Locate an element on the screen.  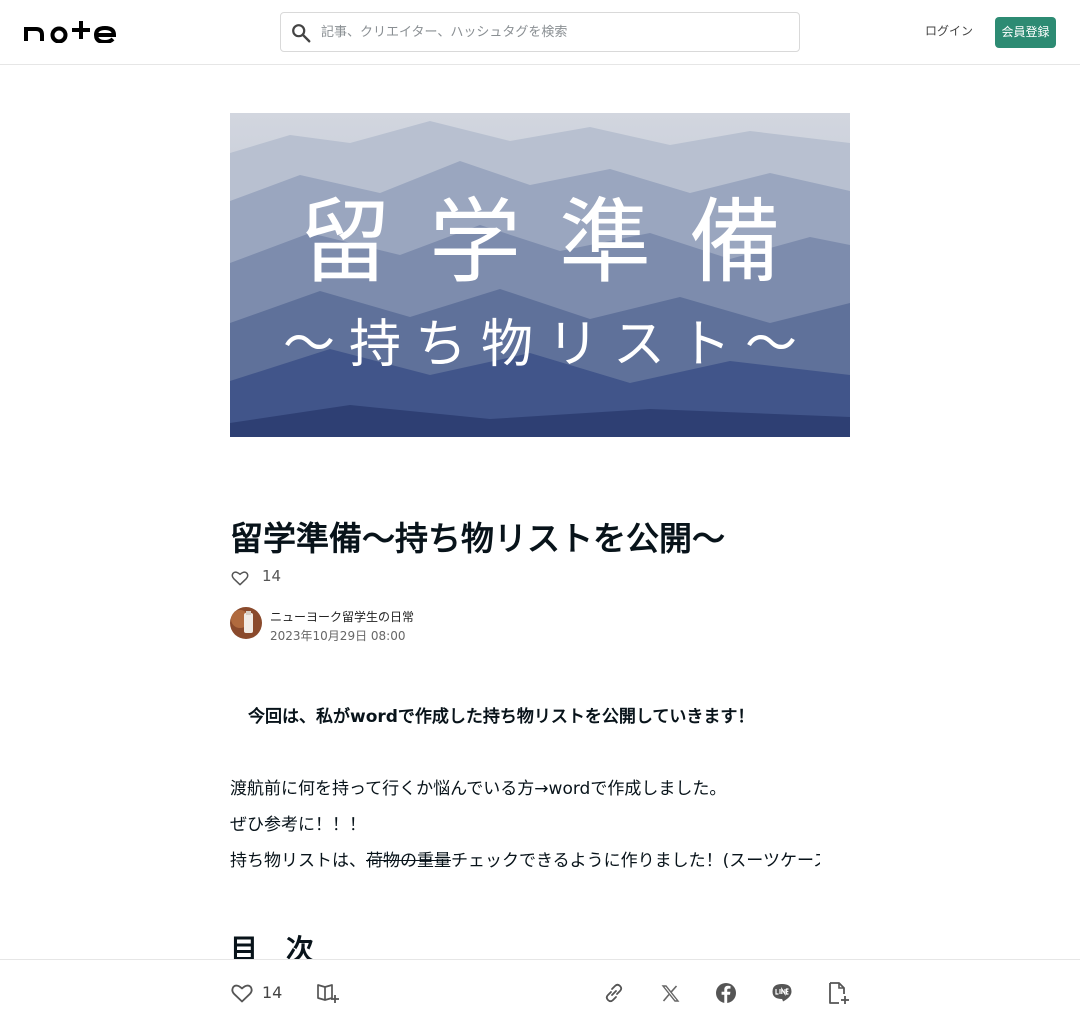
hero-subtitle: 〜持ち物リスト〜 is located at coordinates (546, 345).